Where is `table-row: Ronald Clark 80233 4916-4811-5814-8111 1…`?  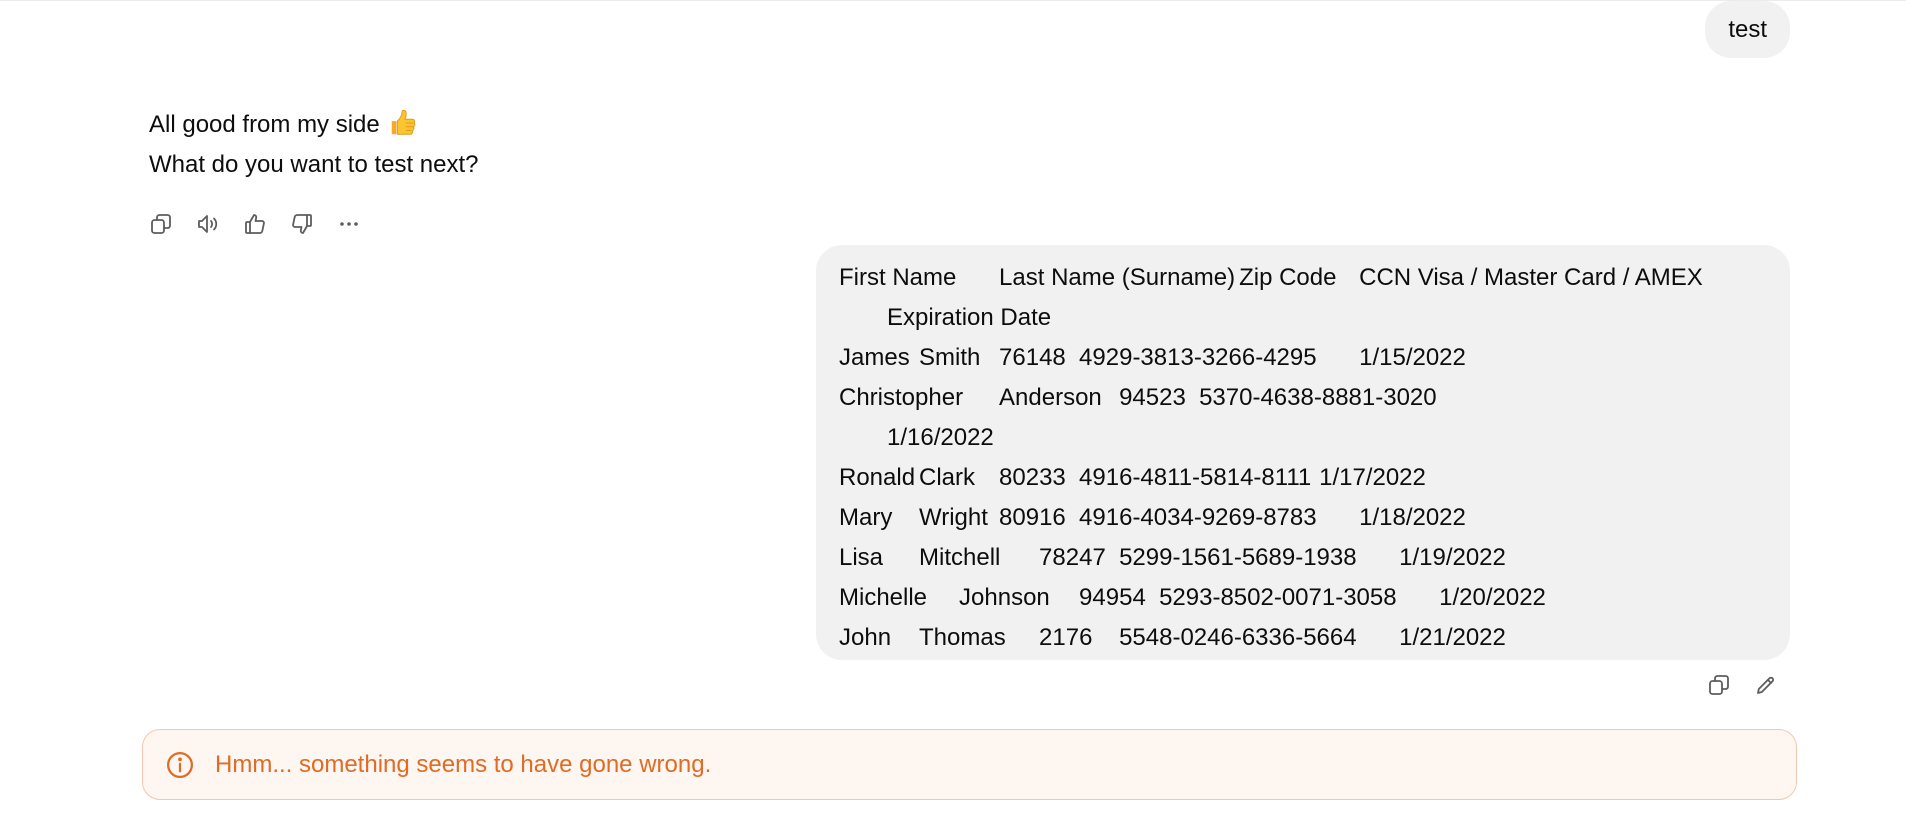 table-row: Ronald Clark 80233 4916-4811-5814-8111 1… is located at coordinates (1132, 477).